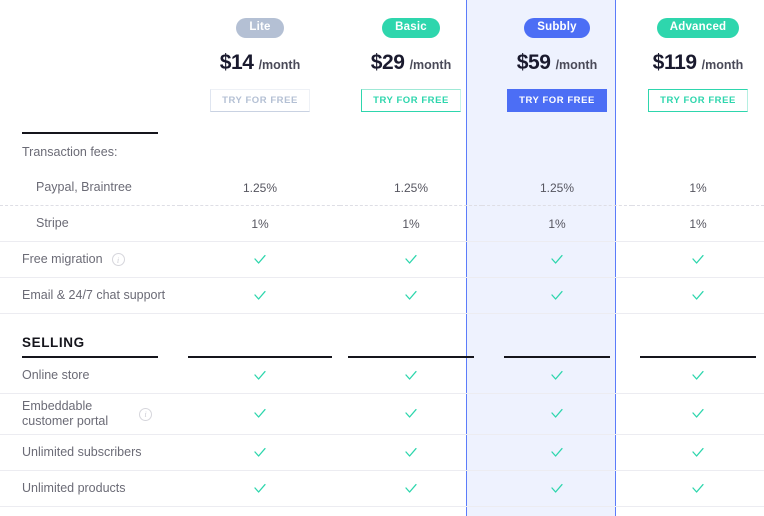 The height and width of the screenshot is (516, 764). I want to click on try-for-free-button-subbly: TRY FOR FREE, so click(557, 100).